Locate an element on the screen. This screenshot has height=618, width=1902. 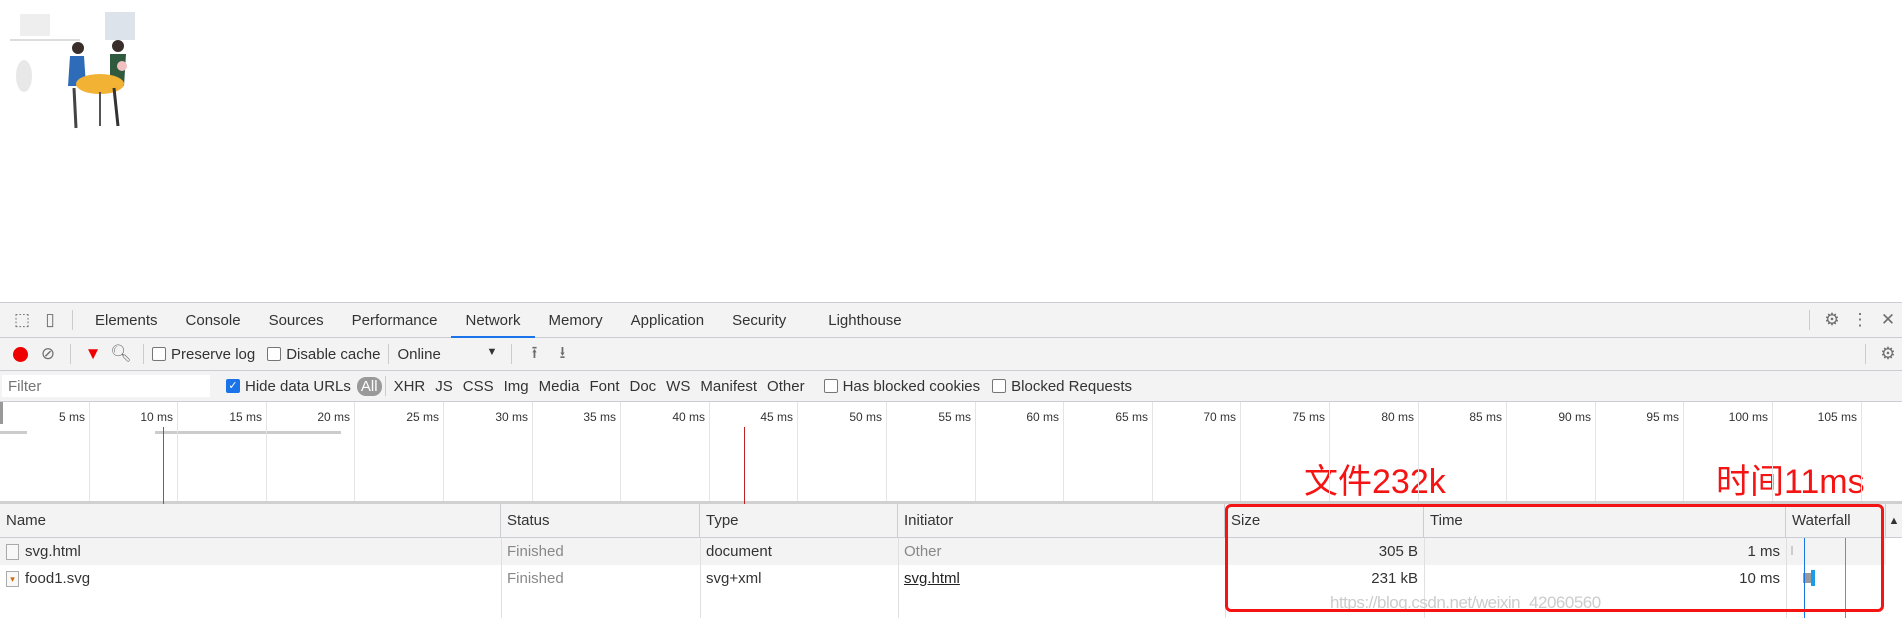
device-toolbar-icon: ▯ is located at coordinates (50, 320).